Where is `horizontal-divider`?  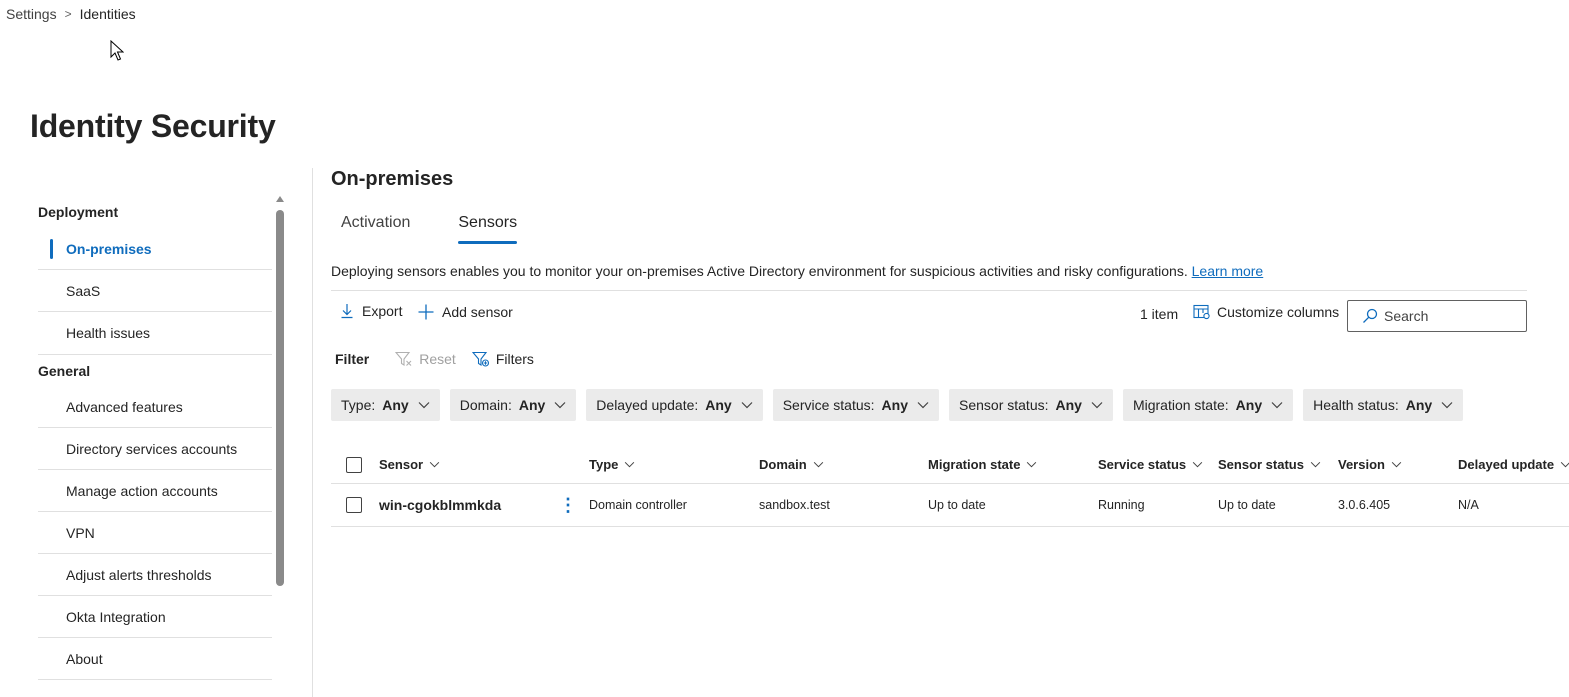 horizontal-divider is located at coordinates (929, 290).